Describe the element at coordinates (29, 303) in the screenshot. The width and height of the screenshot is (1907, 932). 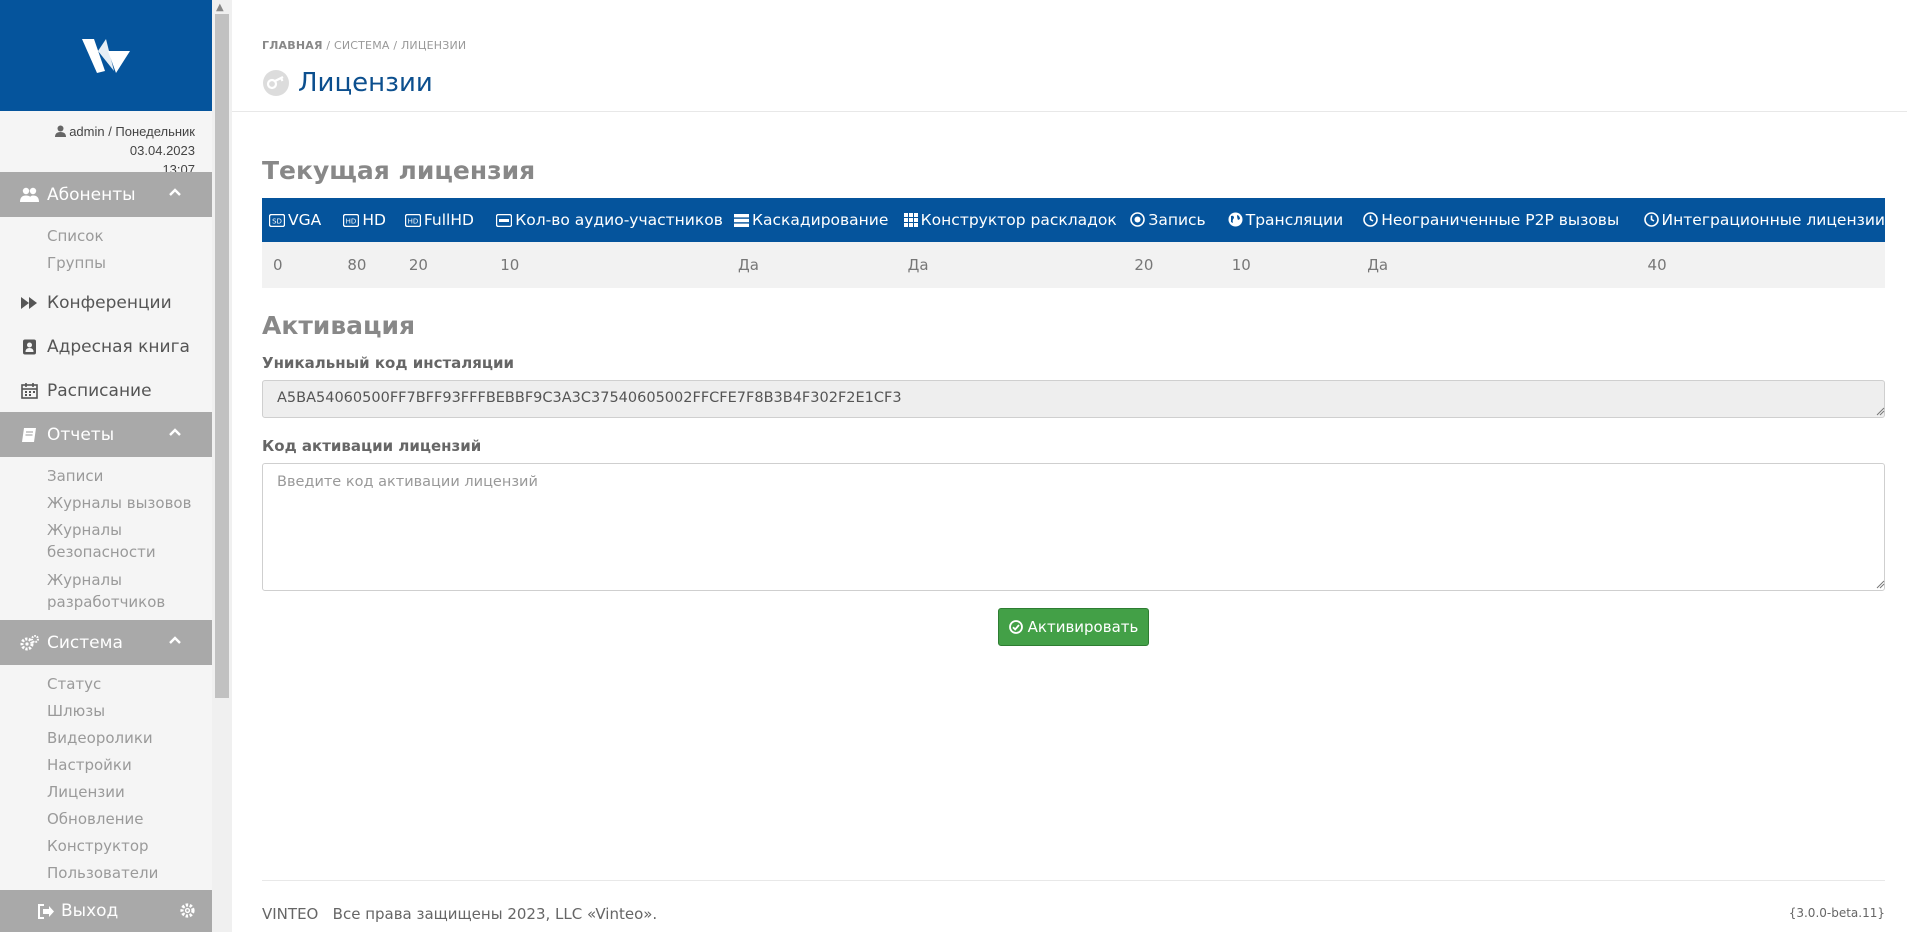
I see `forward-icon` at that location.